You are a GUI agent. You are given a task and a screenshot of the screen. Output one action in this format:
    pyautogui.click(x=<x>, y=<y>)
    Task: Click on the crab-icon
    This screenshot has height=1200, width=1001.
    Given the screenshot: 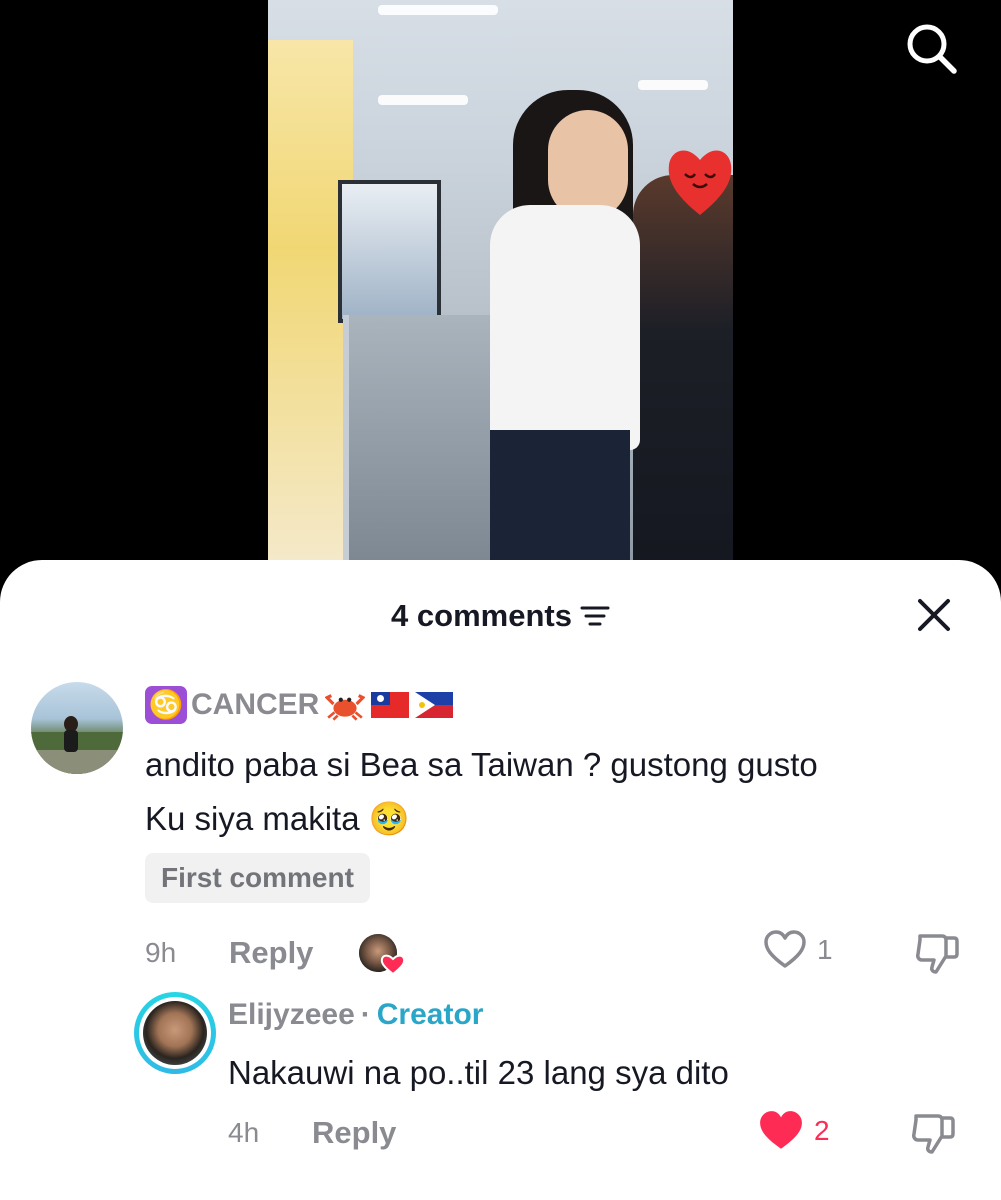 What is the action you would take?
    pyautogui.click(x=345, y=707)
    